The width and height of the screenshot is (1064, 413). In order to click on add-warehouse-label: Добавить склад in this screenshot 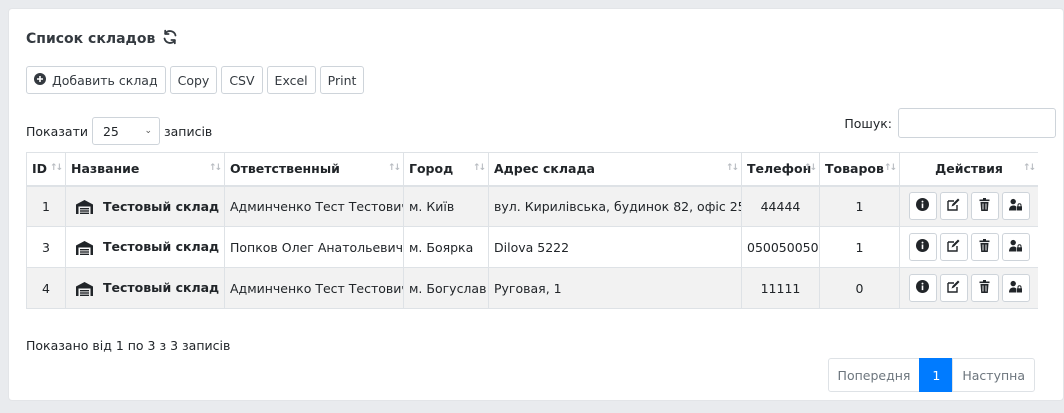, I will do `click(105, 80)`.